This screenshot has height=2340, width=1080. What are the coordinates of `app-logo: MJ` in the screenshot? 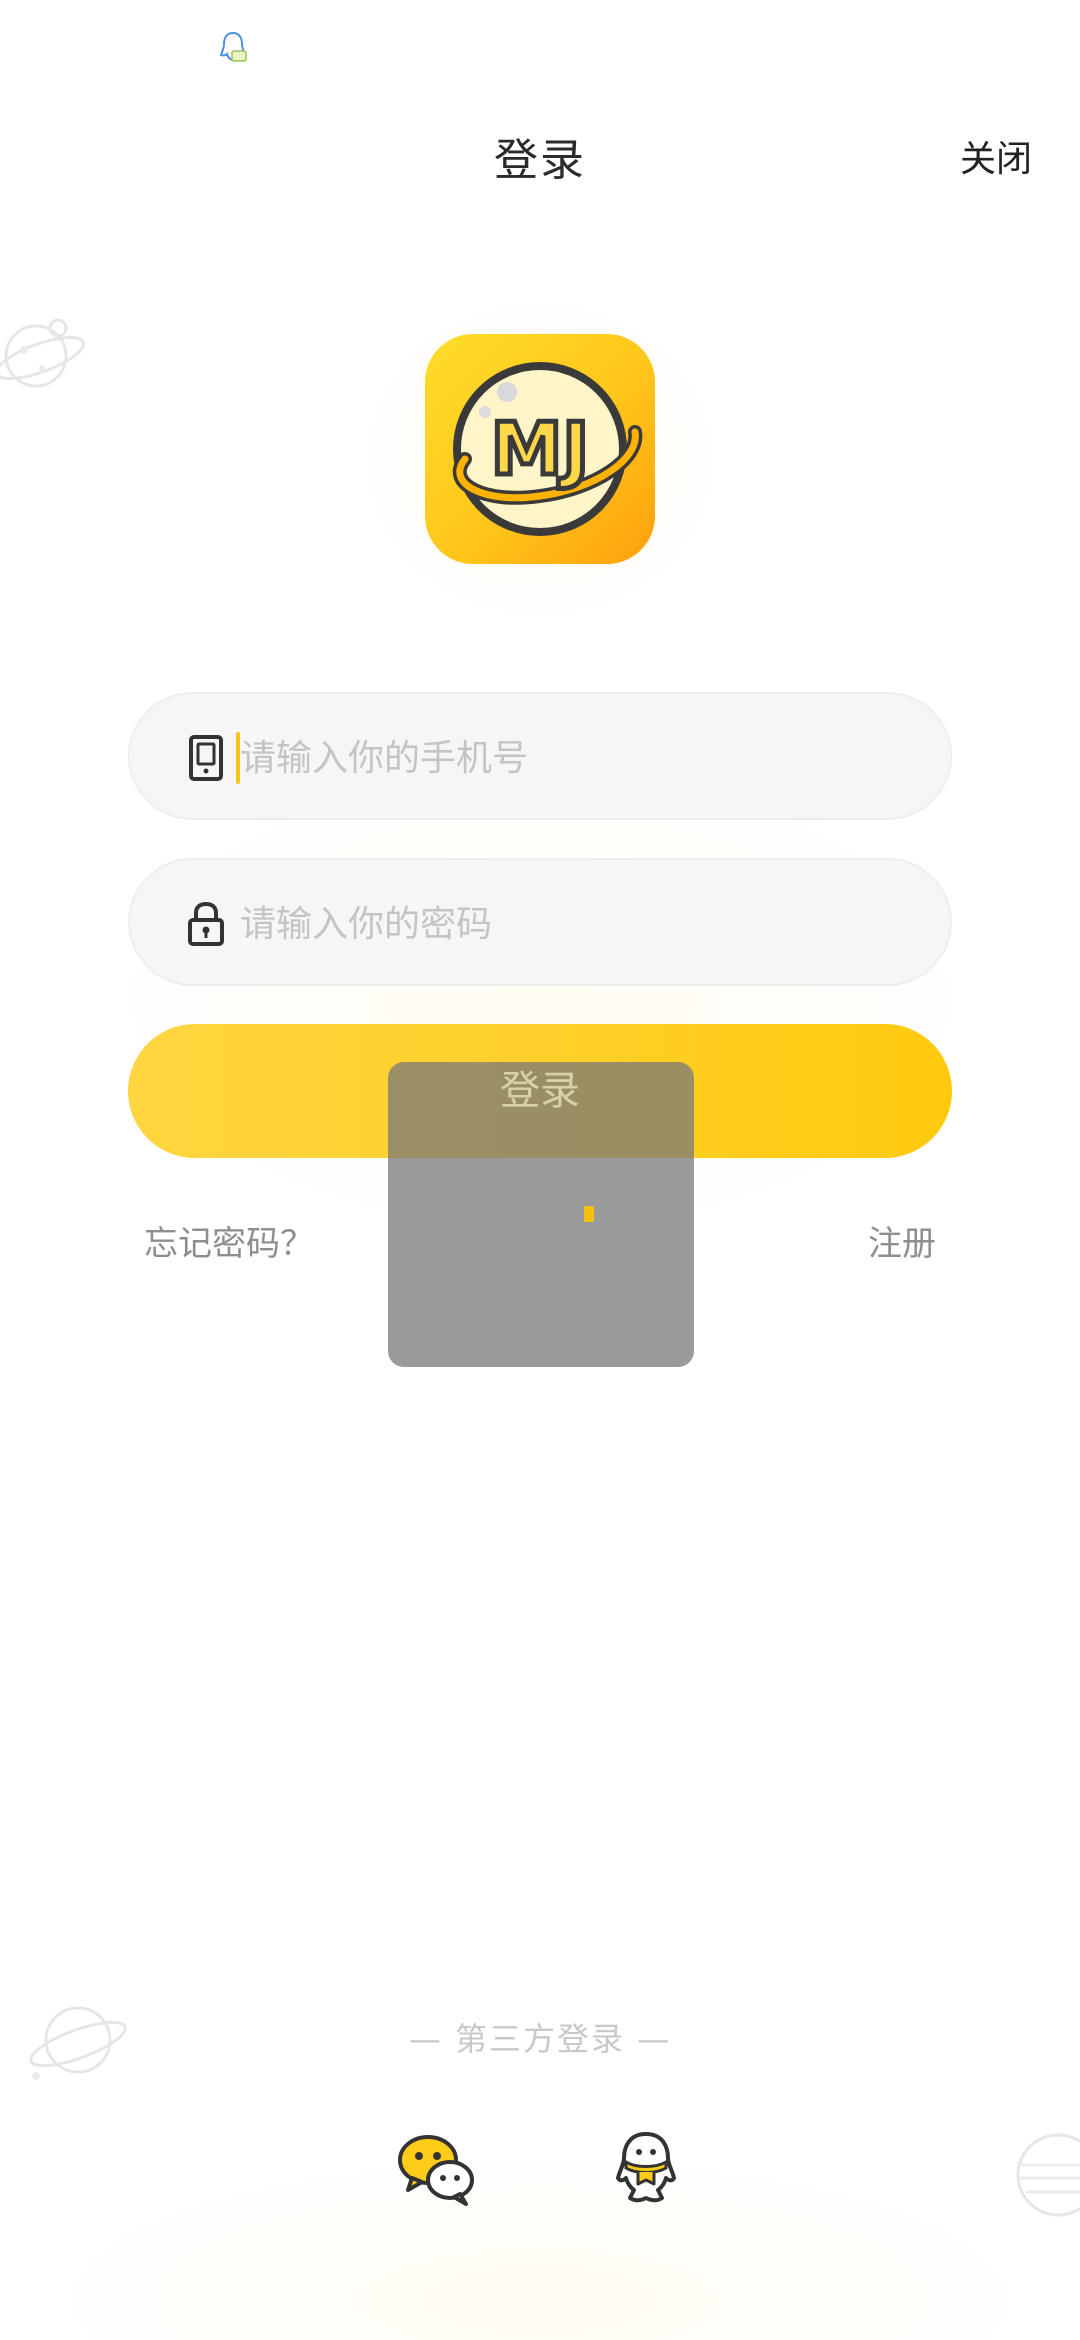 It's located at (540, 449).